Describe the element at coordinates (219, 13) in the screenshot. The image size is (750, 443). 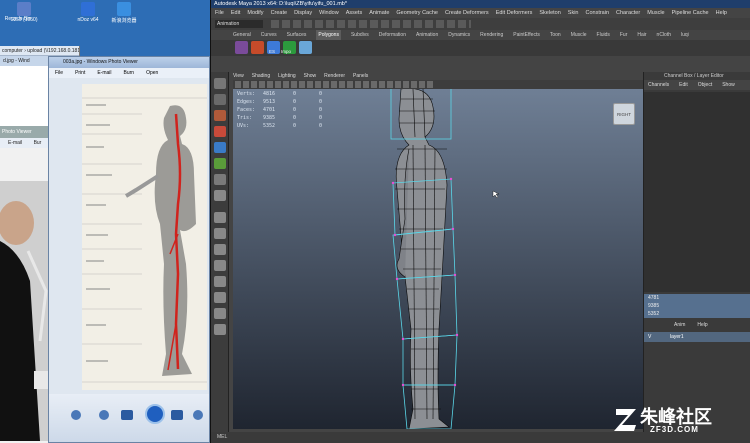
I see `menu-item: File` at that location.